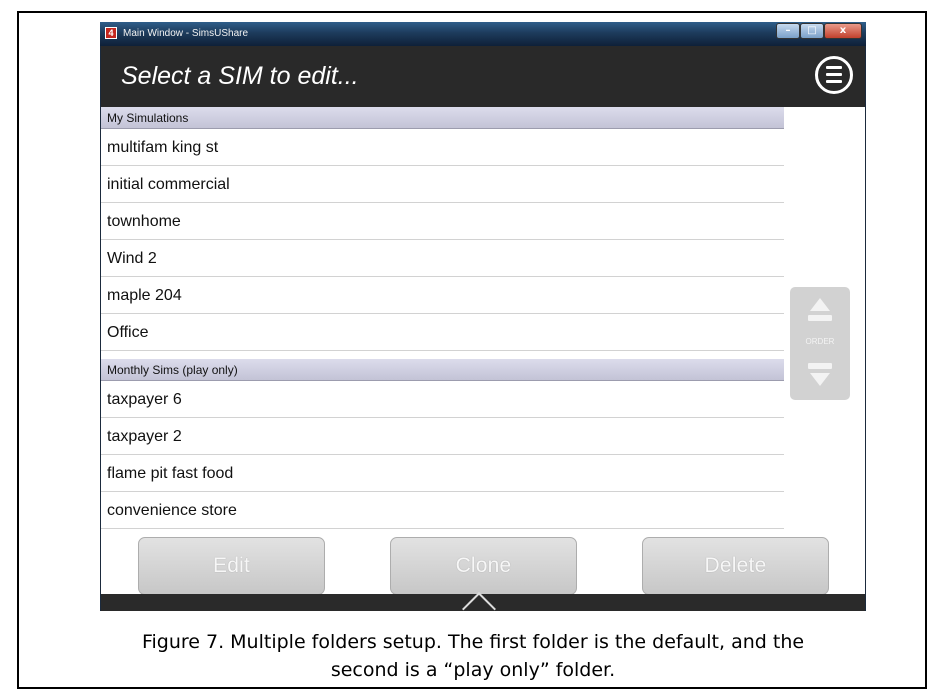 Image resolution: width=946 pixels, height=696 pixels. What do you see at coordinates (820, 379) in the screenshot?
I see `order-down-icon` at bounding box center [820, 379].